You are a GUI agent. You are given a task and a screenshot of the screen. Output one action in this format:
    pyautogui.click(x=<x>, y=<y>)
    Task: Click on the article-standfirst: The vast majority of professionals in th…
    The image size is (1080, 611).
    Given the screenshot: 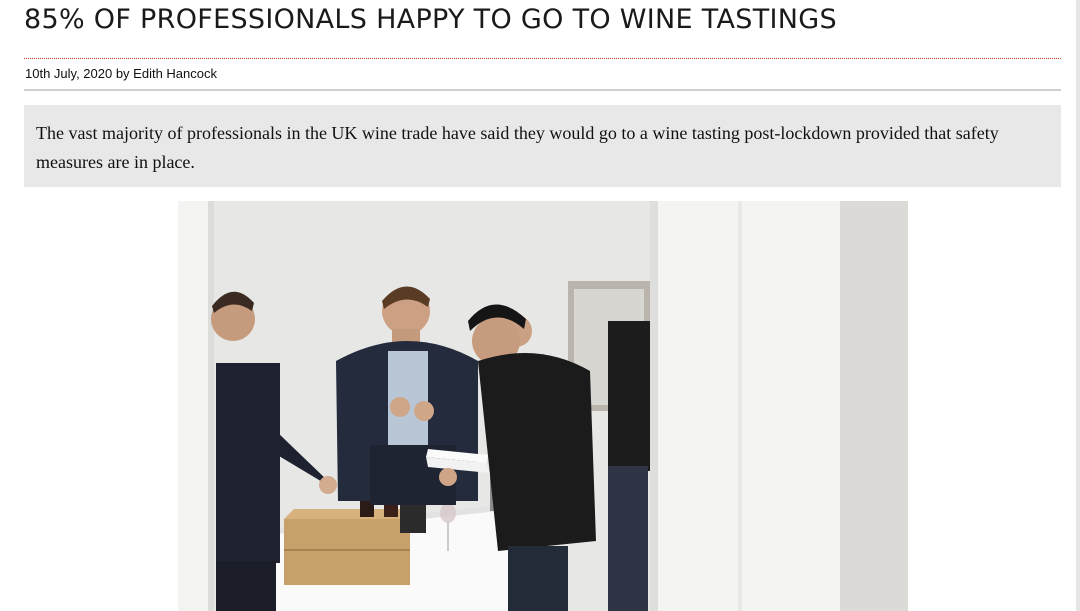 What is the action you would take?
    pyautogui.click(x=542, y=146)
    